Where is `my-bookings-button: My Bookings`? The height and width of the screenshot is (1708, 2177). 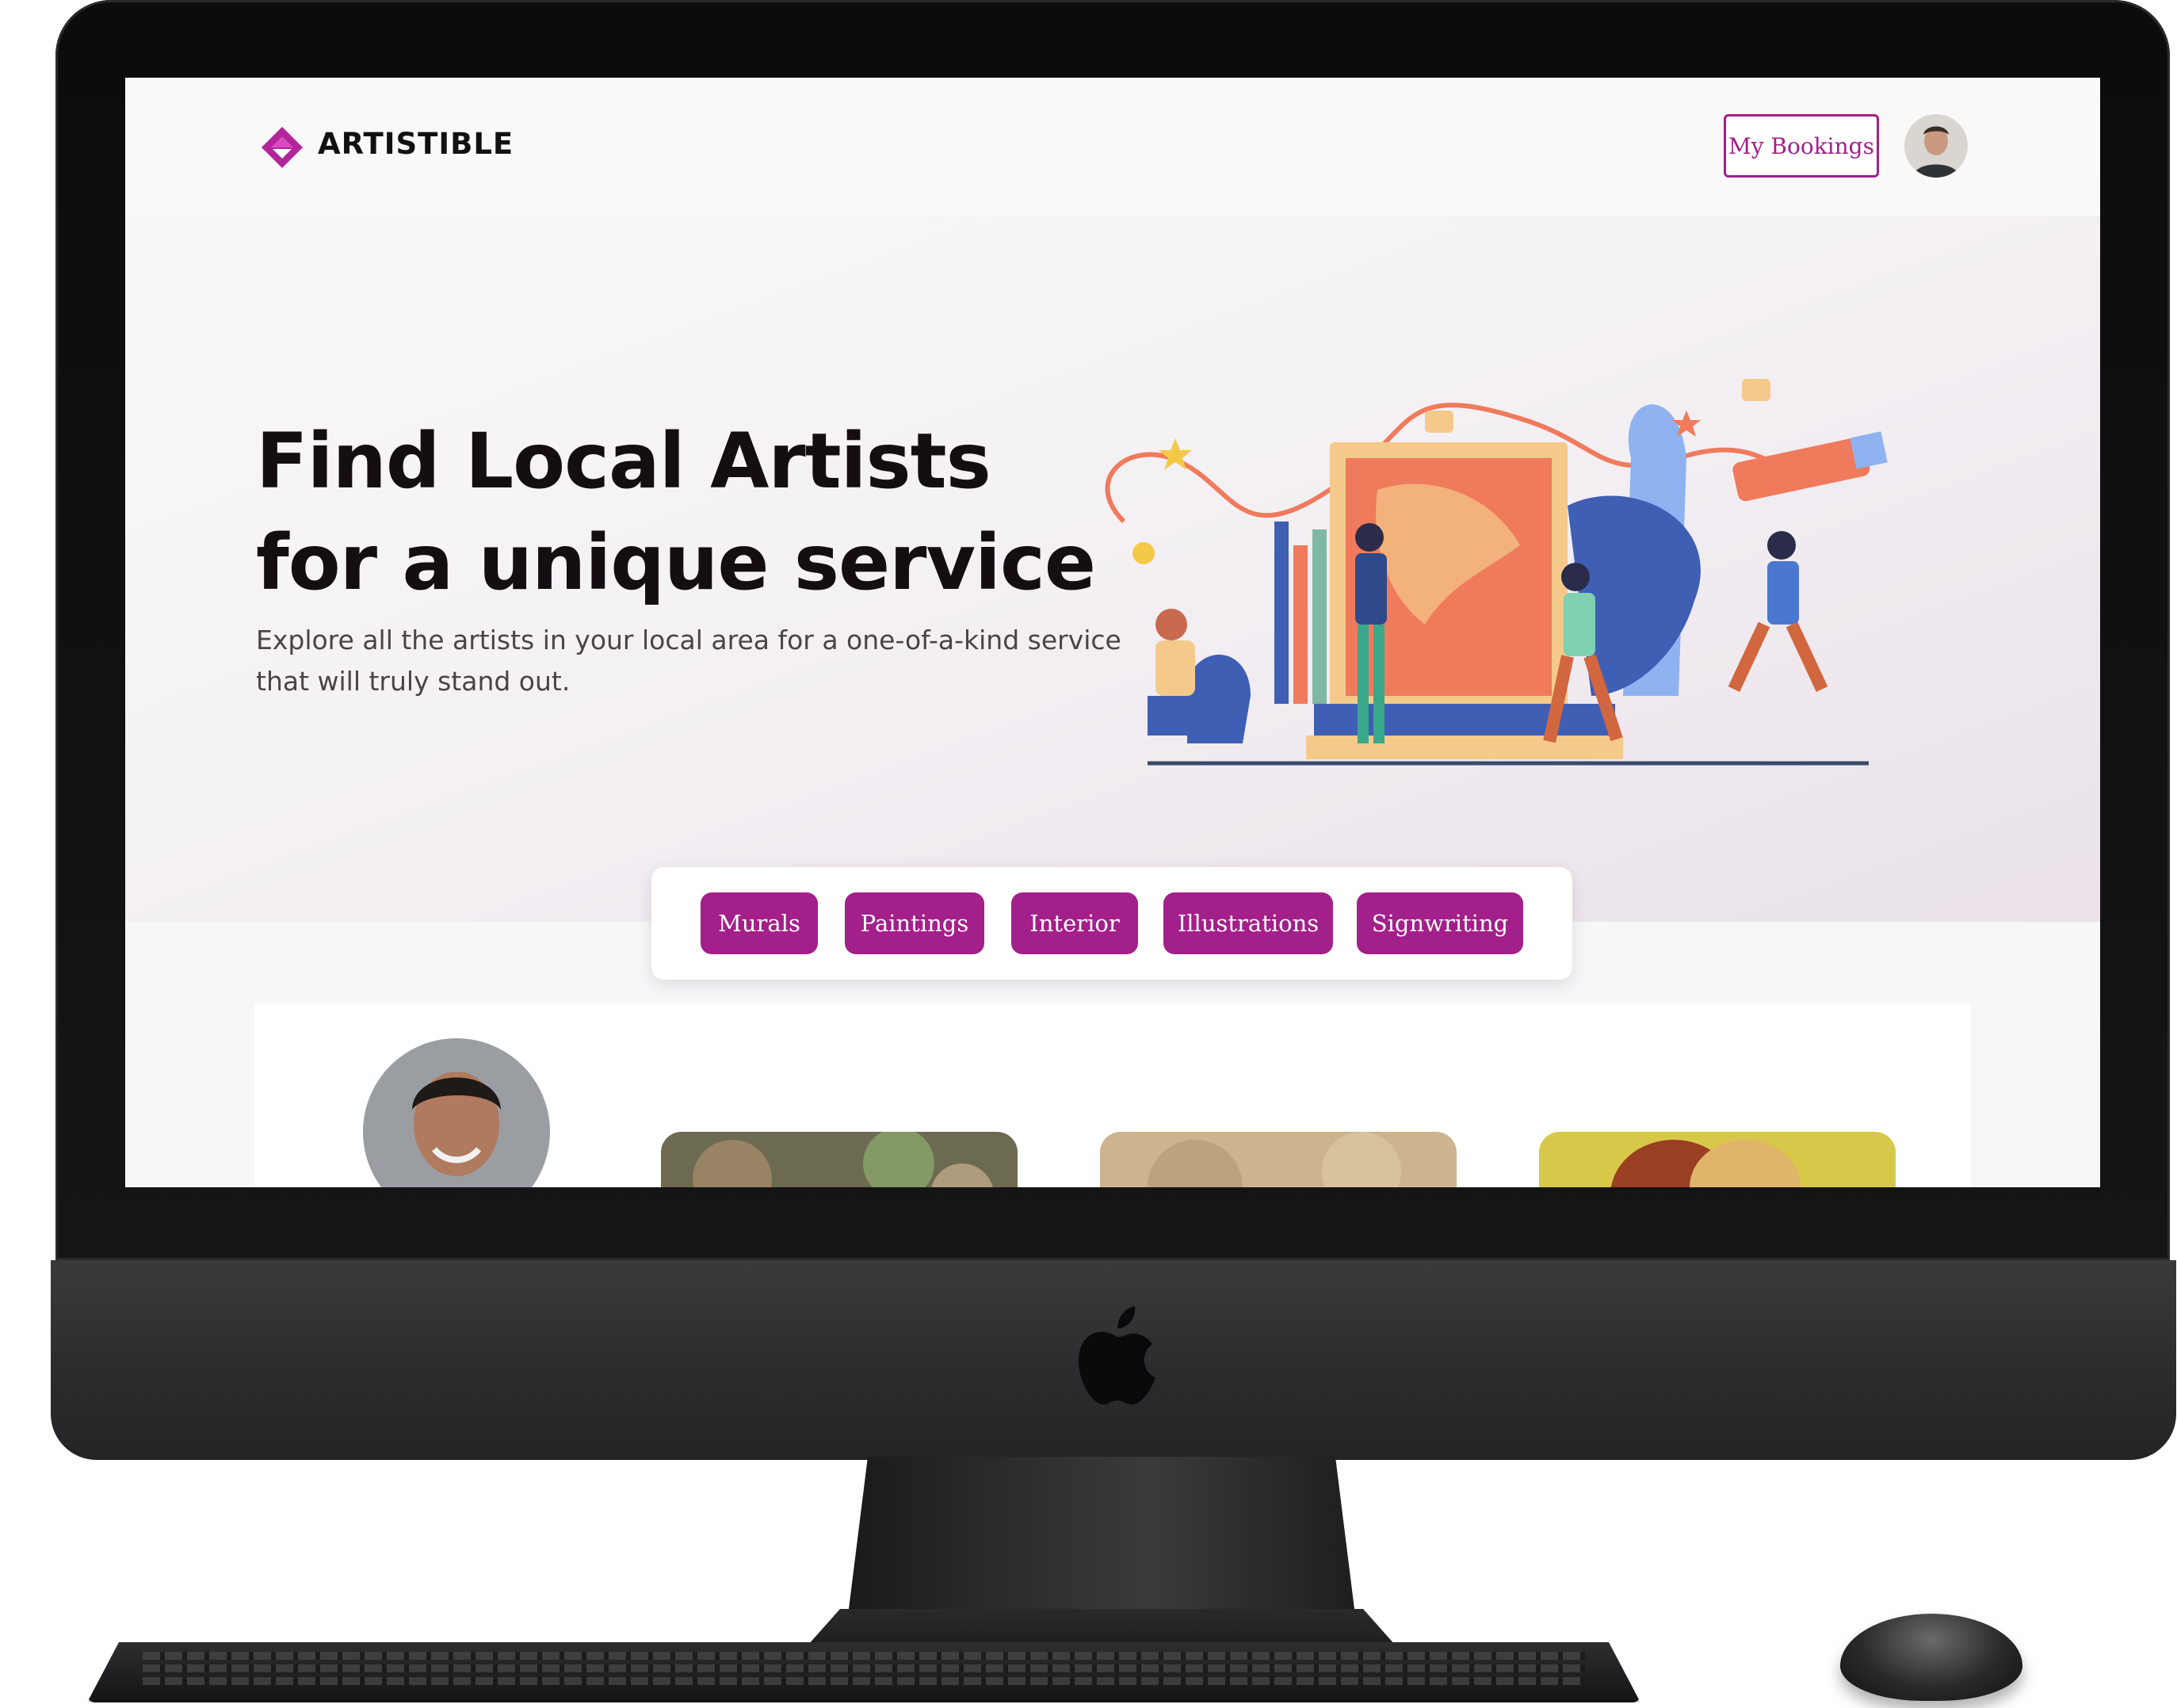 my-bookings-button: My Bookings is located at coordinates (1802, 146).